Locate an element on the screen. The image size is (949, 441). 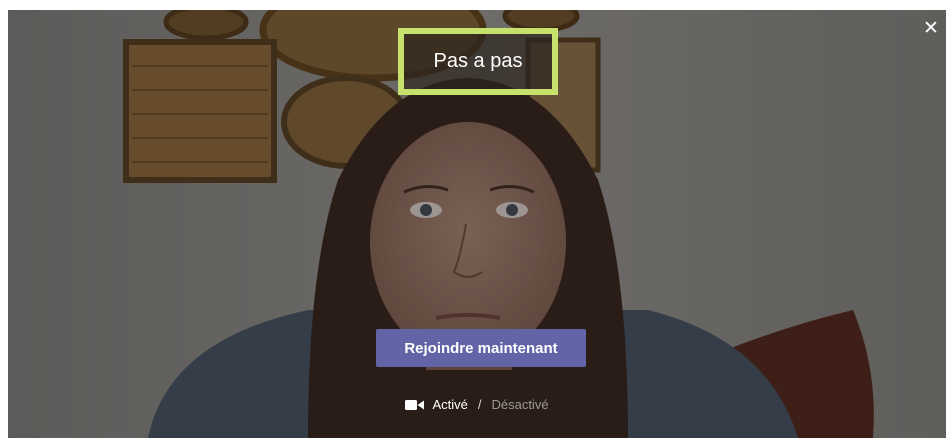
close-icon: ✕ is located at coordinates (931, 28).